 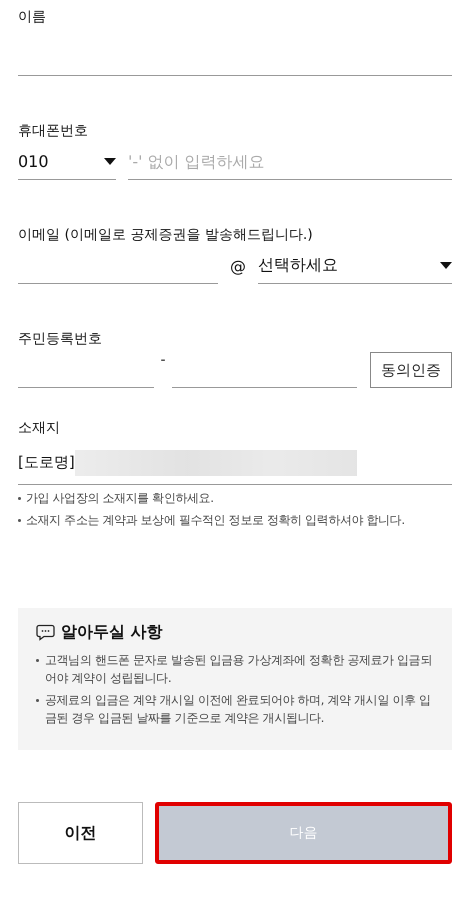 I want to click on field-label: 주민등록번호, so click(x=60, y=339).